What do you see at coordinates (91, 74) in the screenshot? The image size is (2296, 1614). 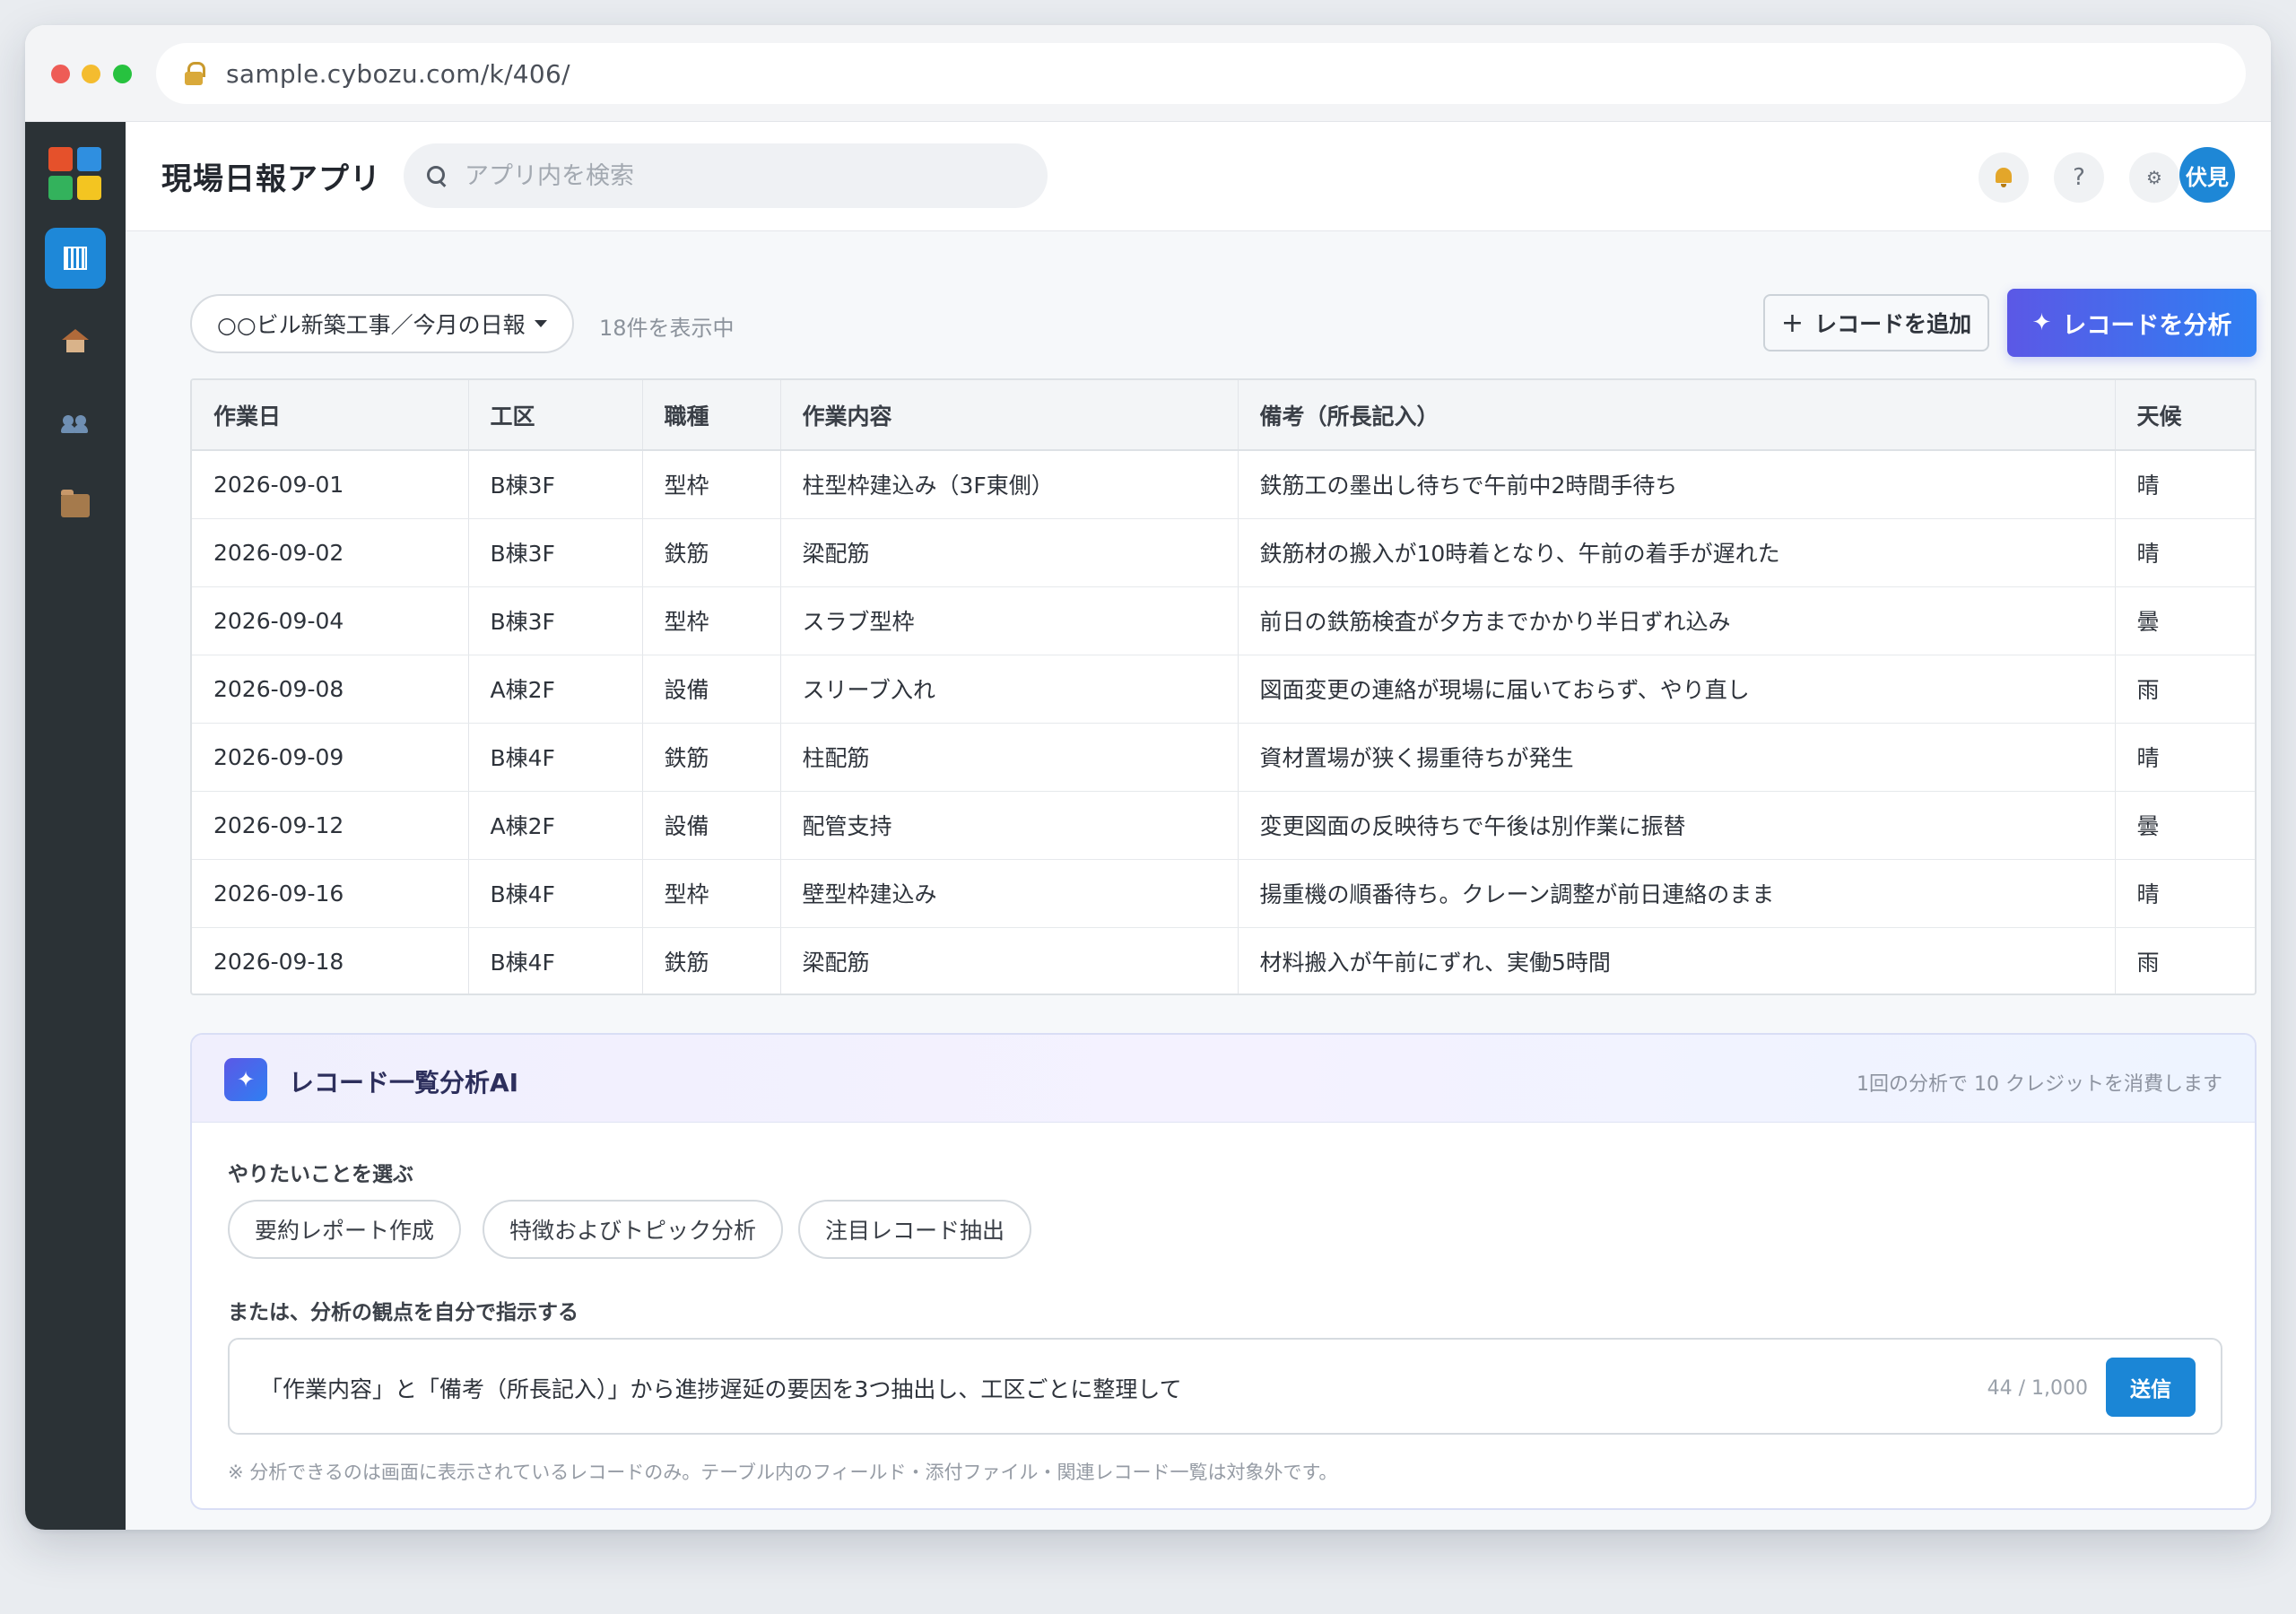 I see `minimize-window-icon` at bounding box center [91, 74].